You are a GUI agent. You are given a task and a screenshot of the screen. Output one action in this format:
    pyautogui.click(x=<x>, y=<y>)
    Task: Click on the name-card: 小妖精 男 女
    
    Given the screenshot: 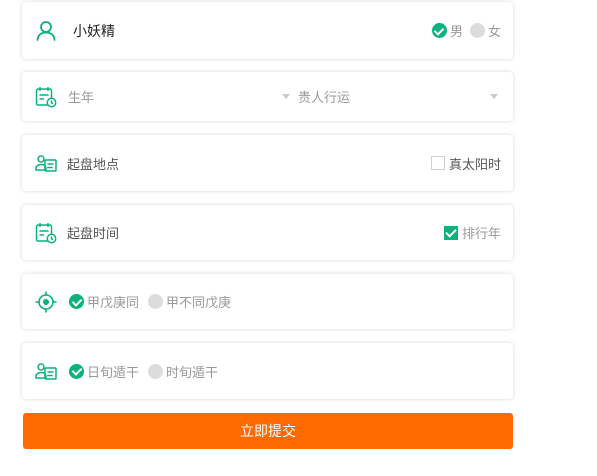 What is the action you would take?
    pyautogui.click(x=267, y=30)
    